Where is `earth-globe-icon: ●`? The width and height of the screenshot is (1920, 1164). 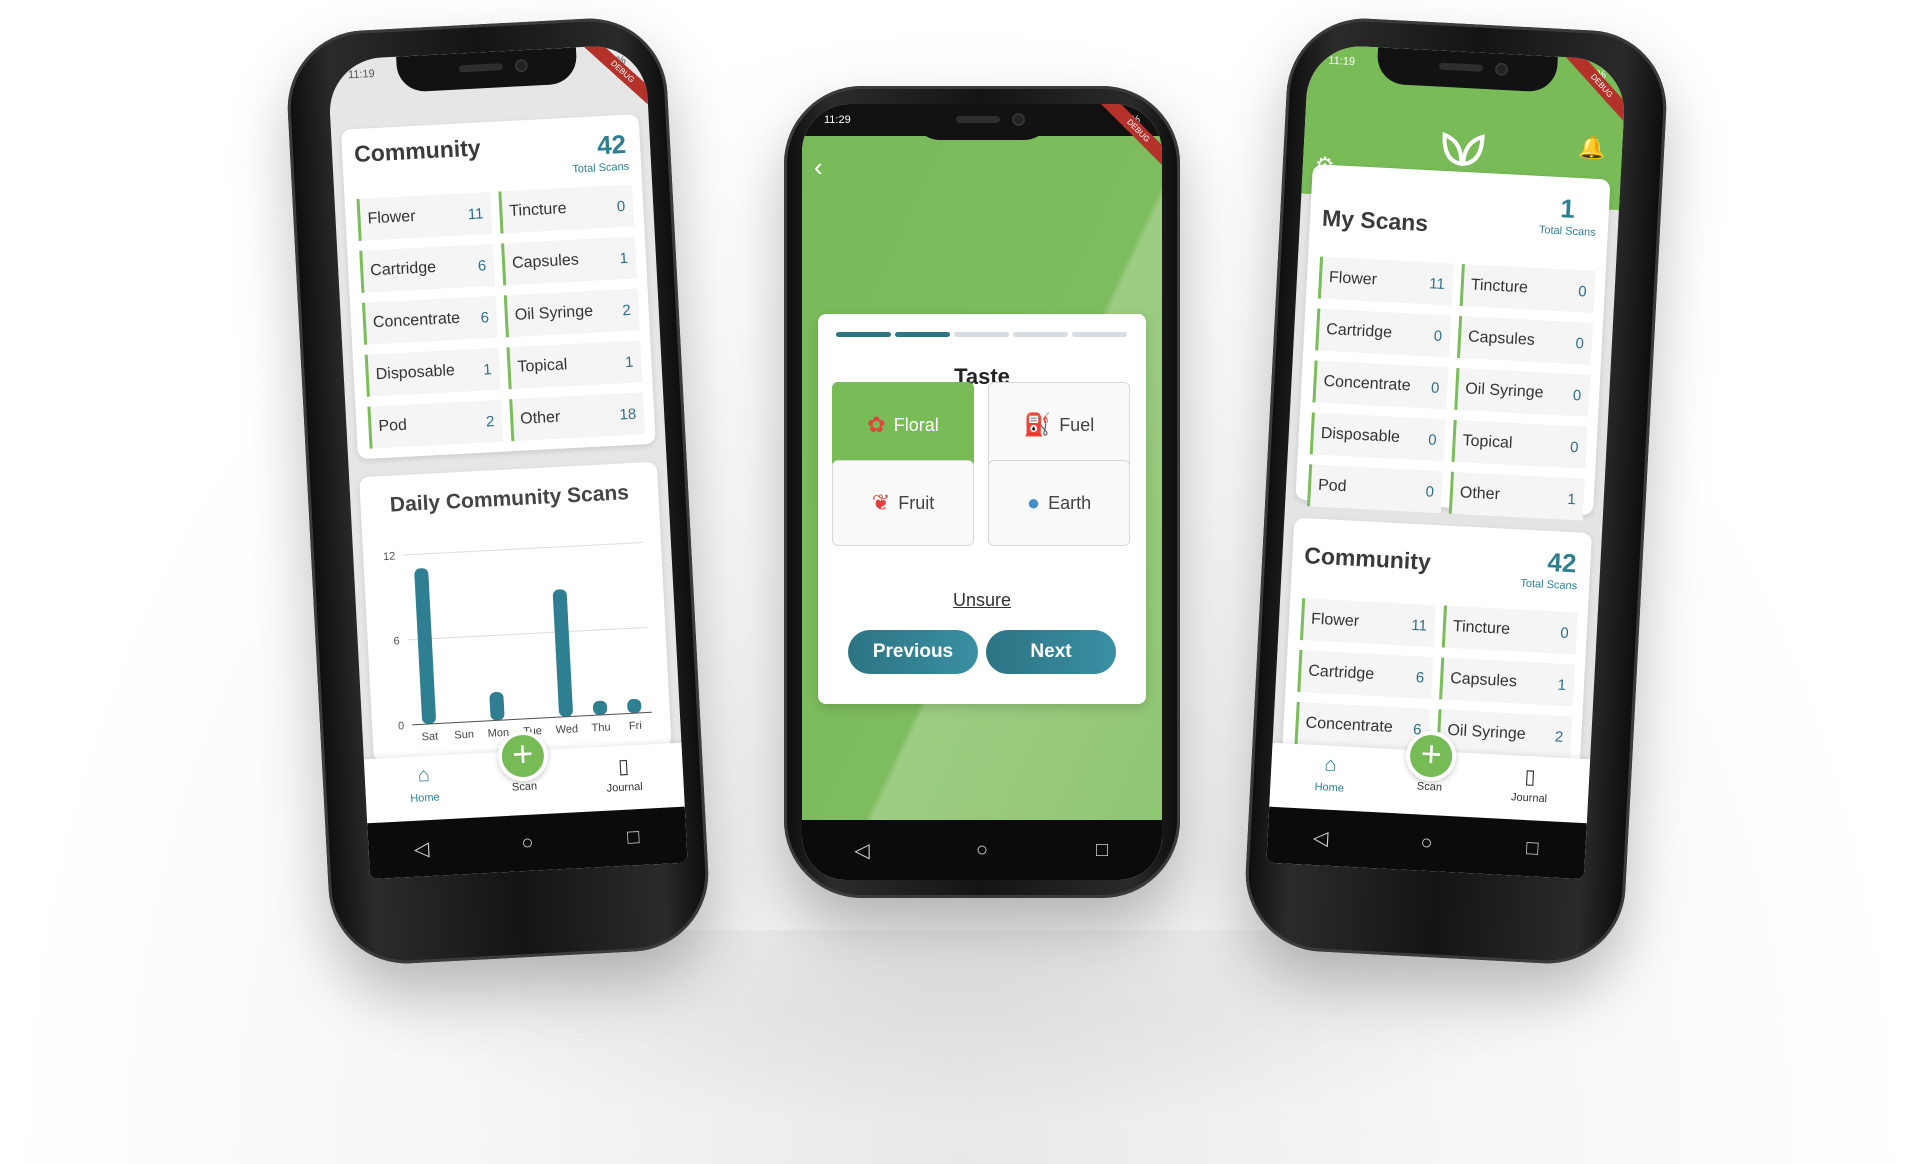
earth-globe-icon: ● is located at coordinates (1033, 502).